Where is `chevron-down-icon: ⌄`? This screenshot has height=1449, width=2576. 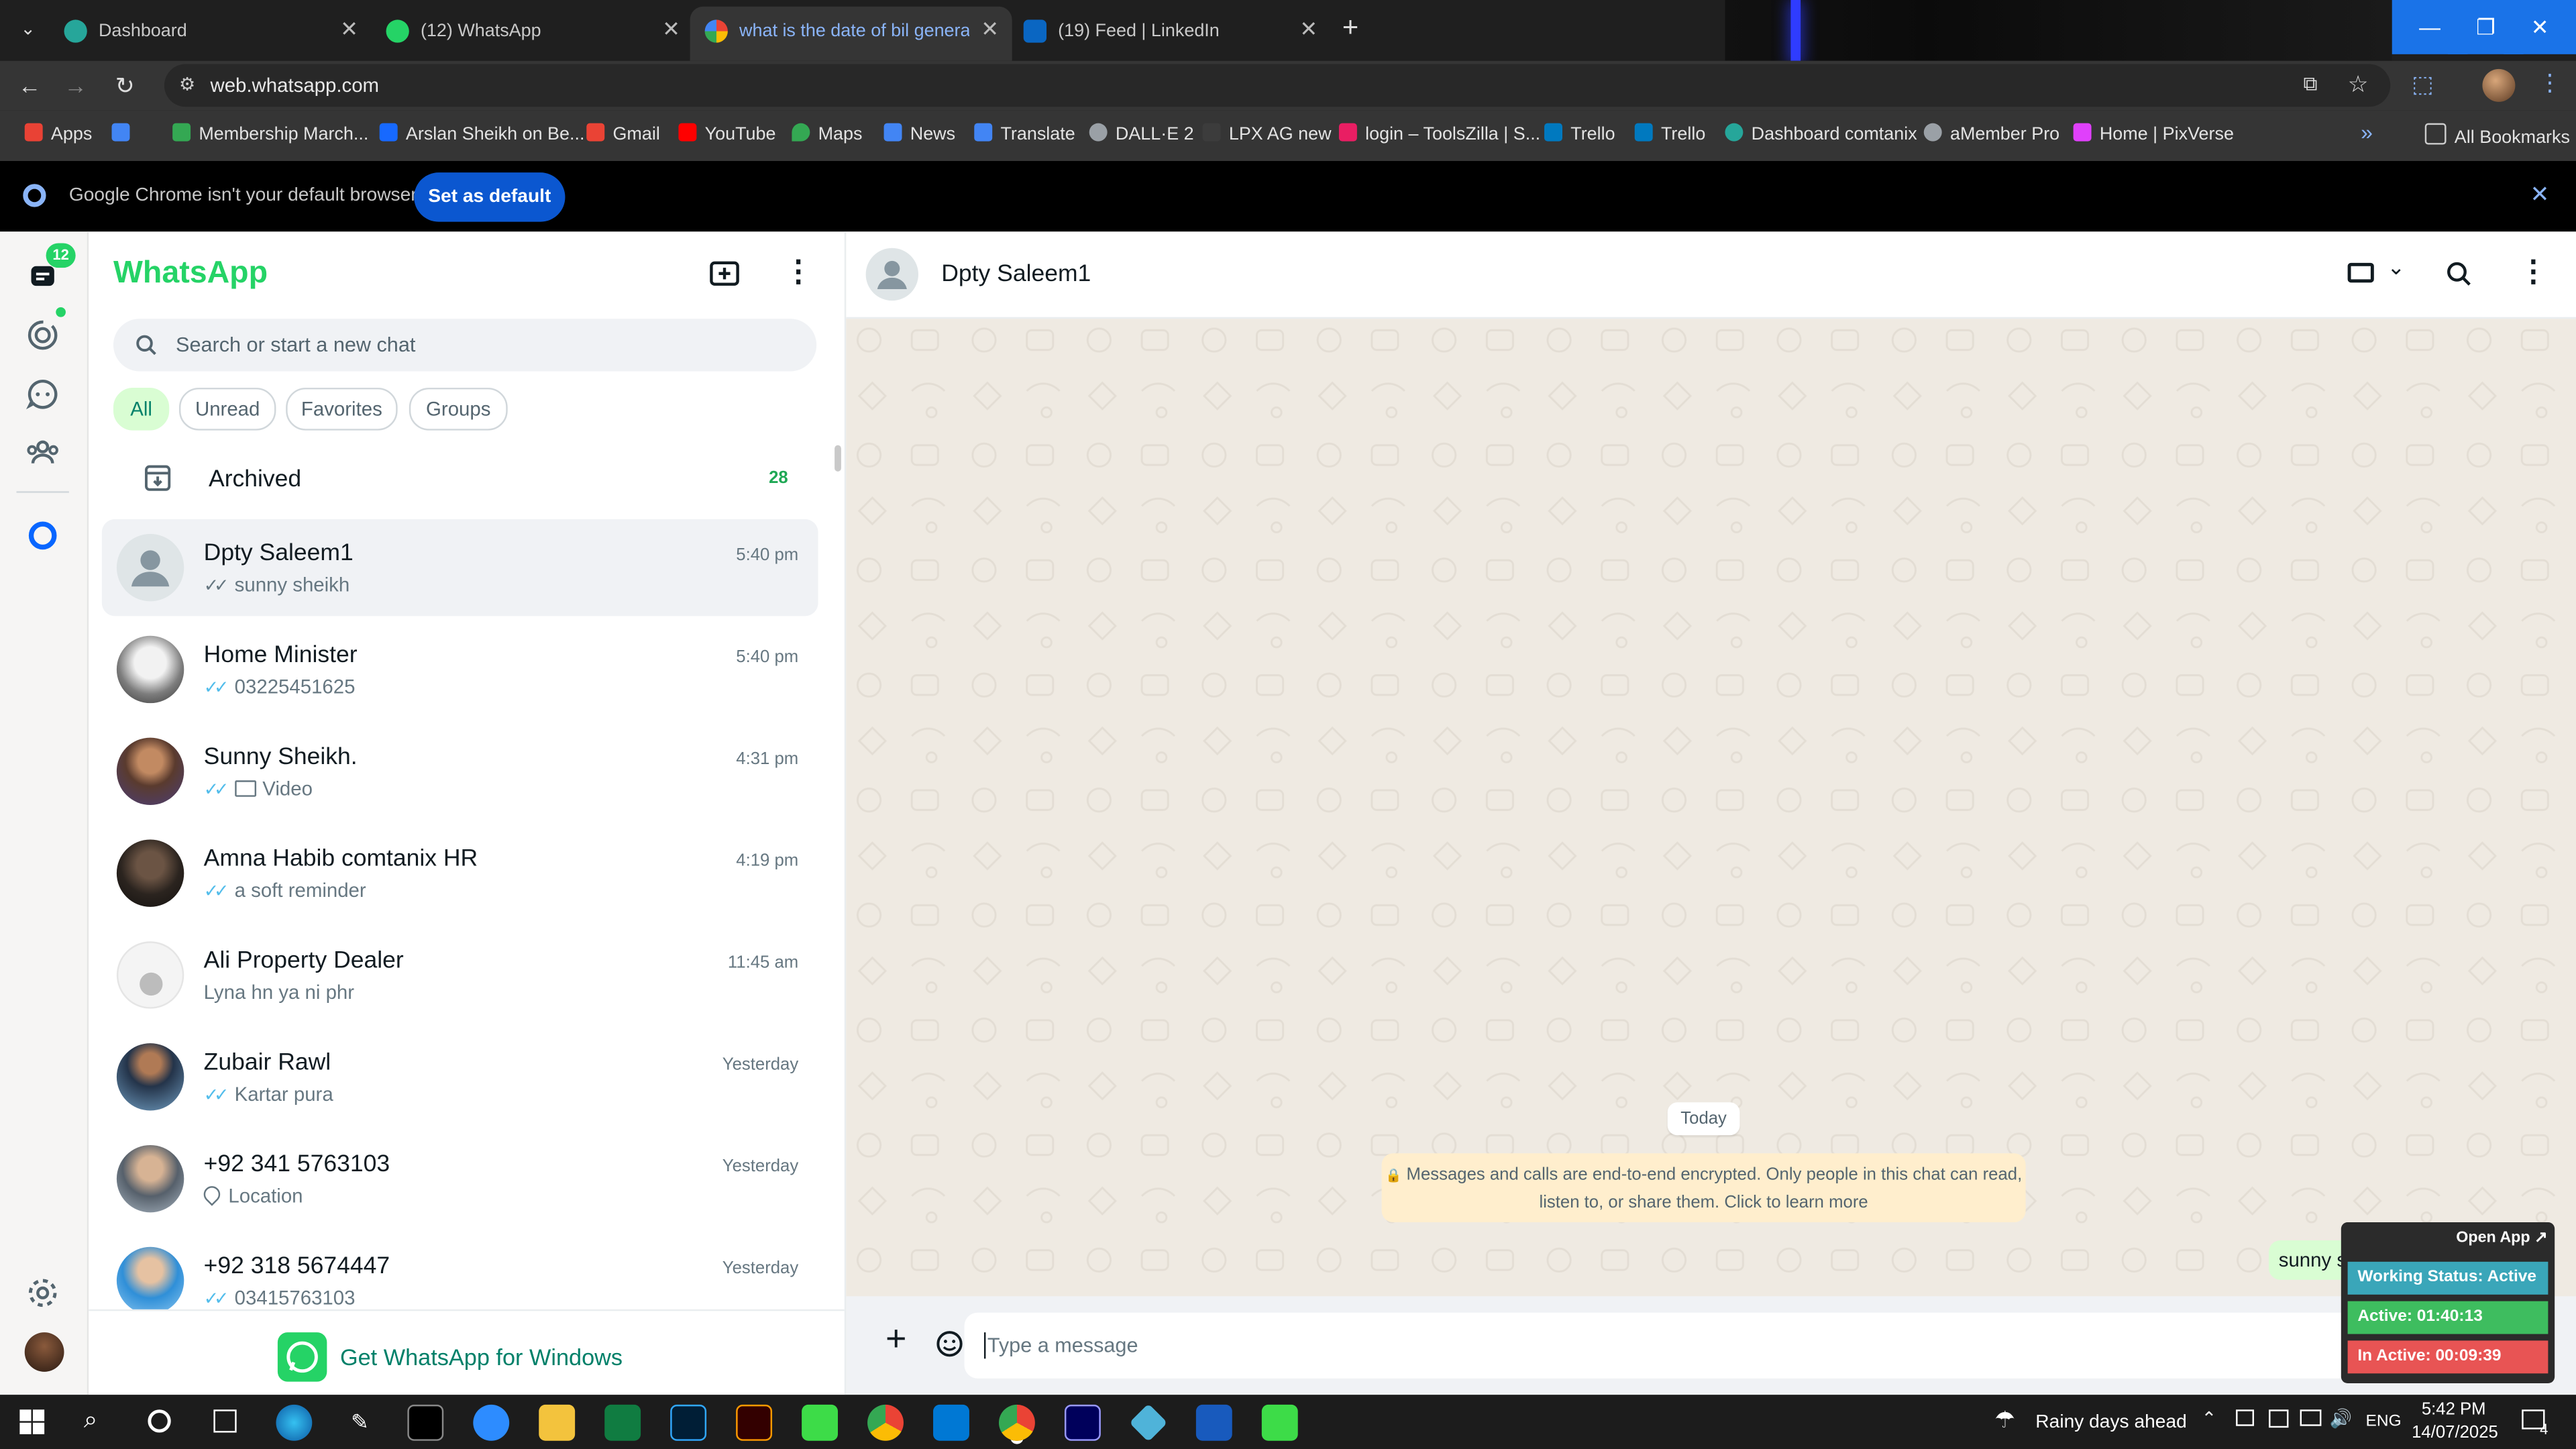 chevron-down-icon: ⌄ is located at coordinates (2396, 268).